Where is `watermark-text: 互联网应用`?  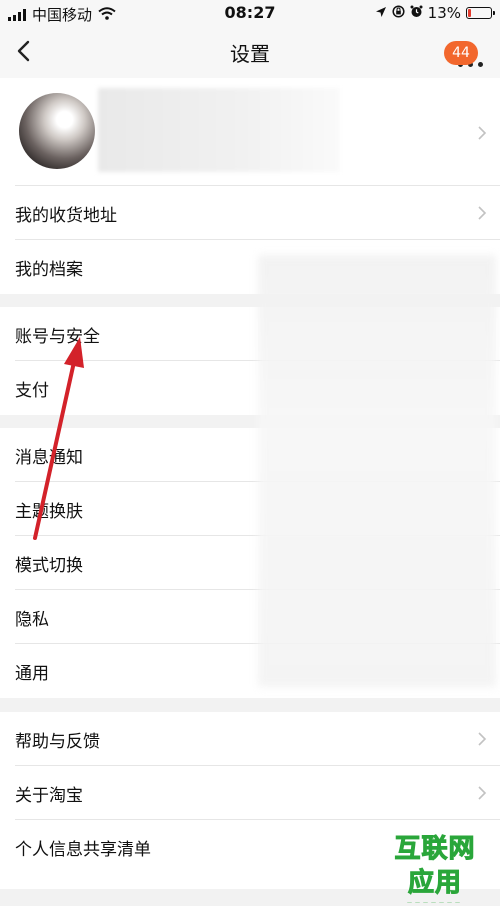
watermark-text: 互联网应用 is located at coordinates (435, 866).